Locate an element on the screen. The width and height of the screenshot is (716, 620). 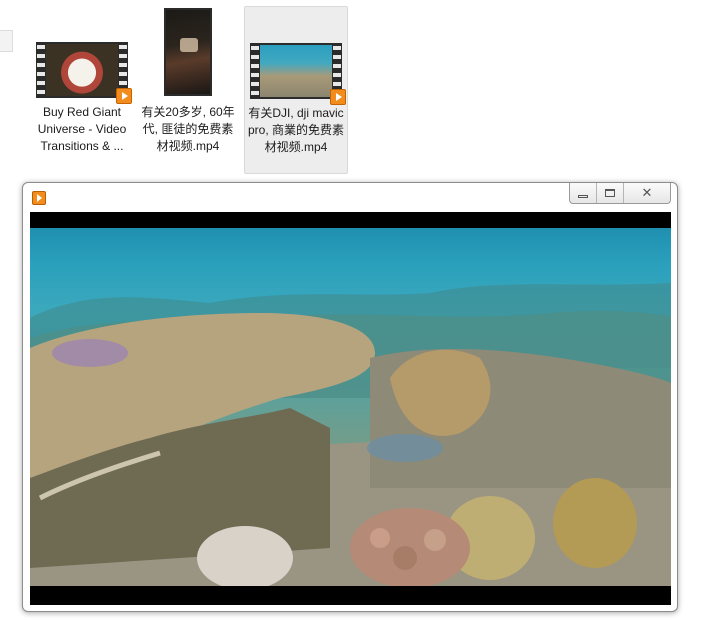
close-button: ✕ is located at coordinates (646, 193).